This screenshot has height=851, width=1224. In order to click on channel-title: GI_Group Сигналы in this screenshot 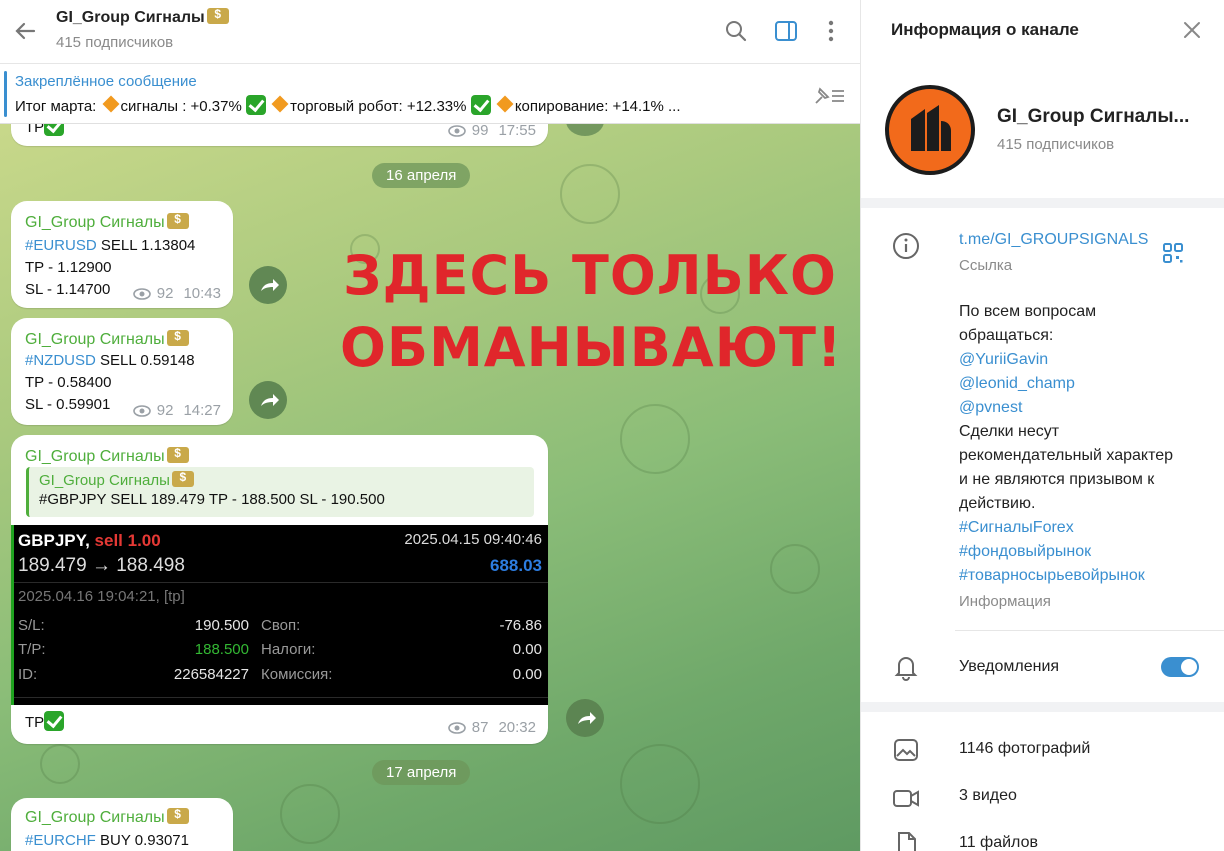, I will do `click(142, 17)`.